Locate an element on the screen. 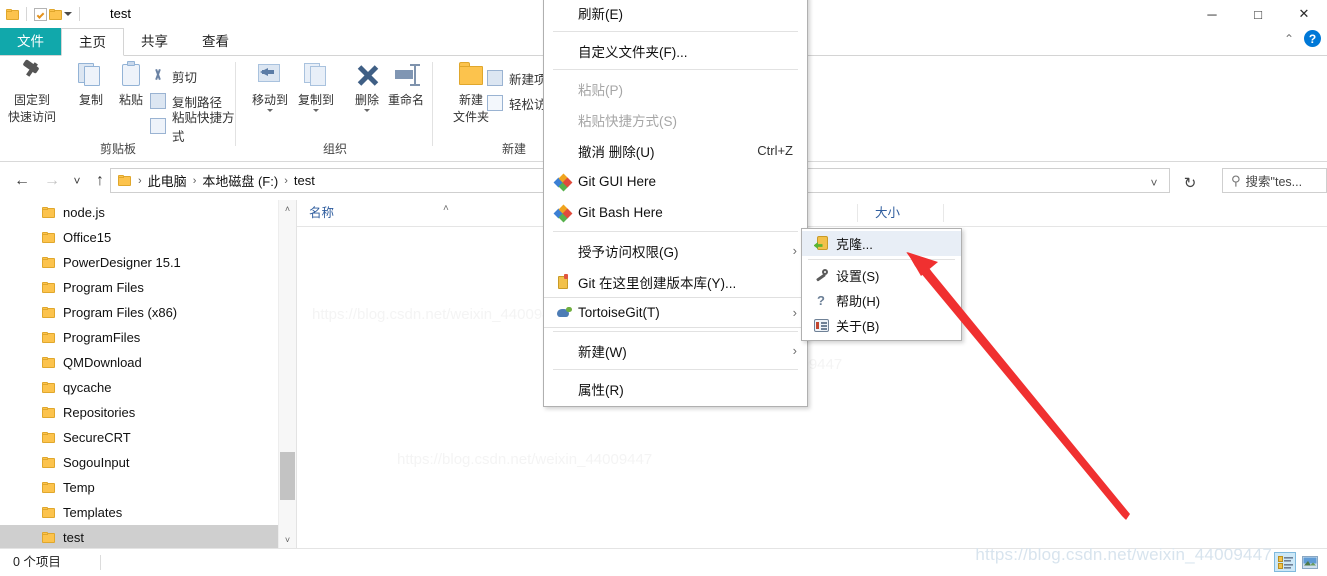 The width and height of the screenshot is (1327, 576). pin-to-quick-access-button: 固定到 快速访问 is located at coordinates (32, 92).